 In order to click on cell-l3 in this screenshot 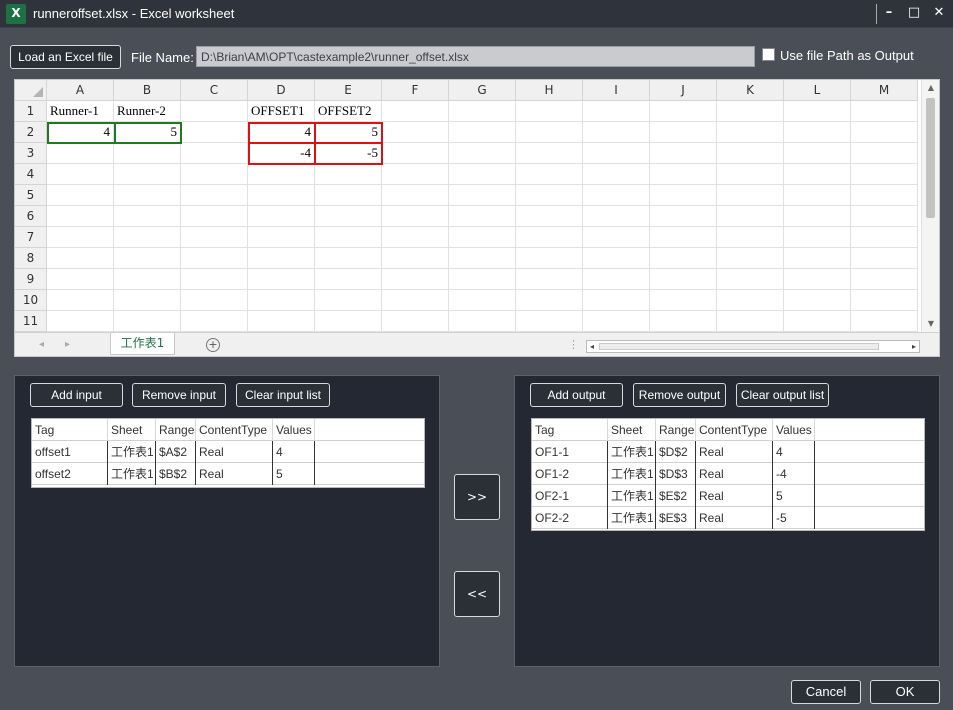, I will do `click(817, 153)`.